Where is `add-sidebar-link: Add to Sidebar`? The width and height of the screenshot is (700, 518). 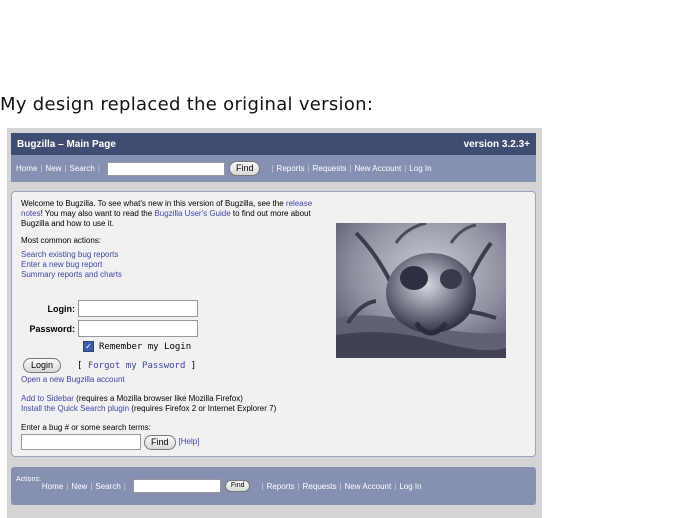 add-sidebar-link: Add to Sidebar is located at coordinates (47, 398).